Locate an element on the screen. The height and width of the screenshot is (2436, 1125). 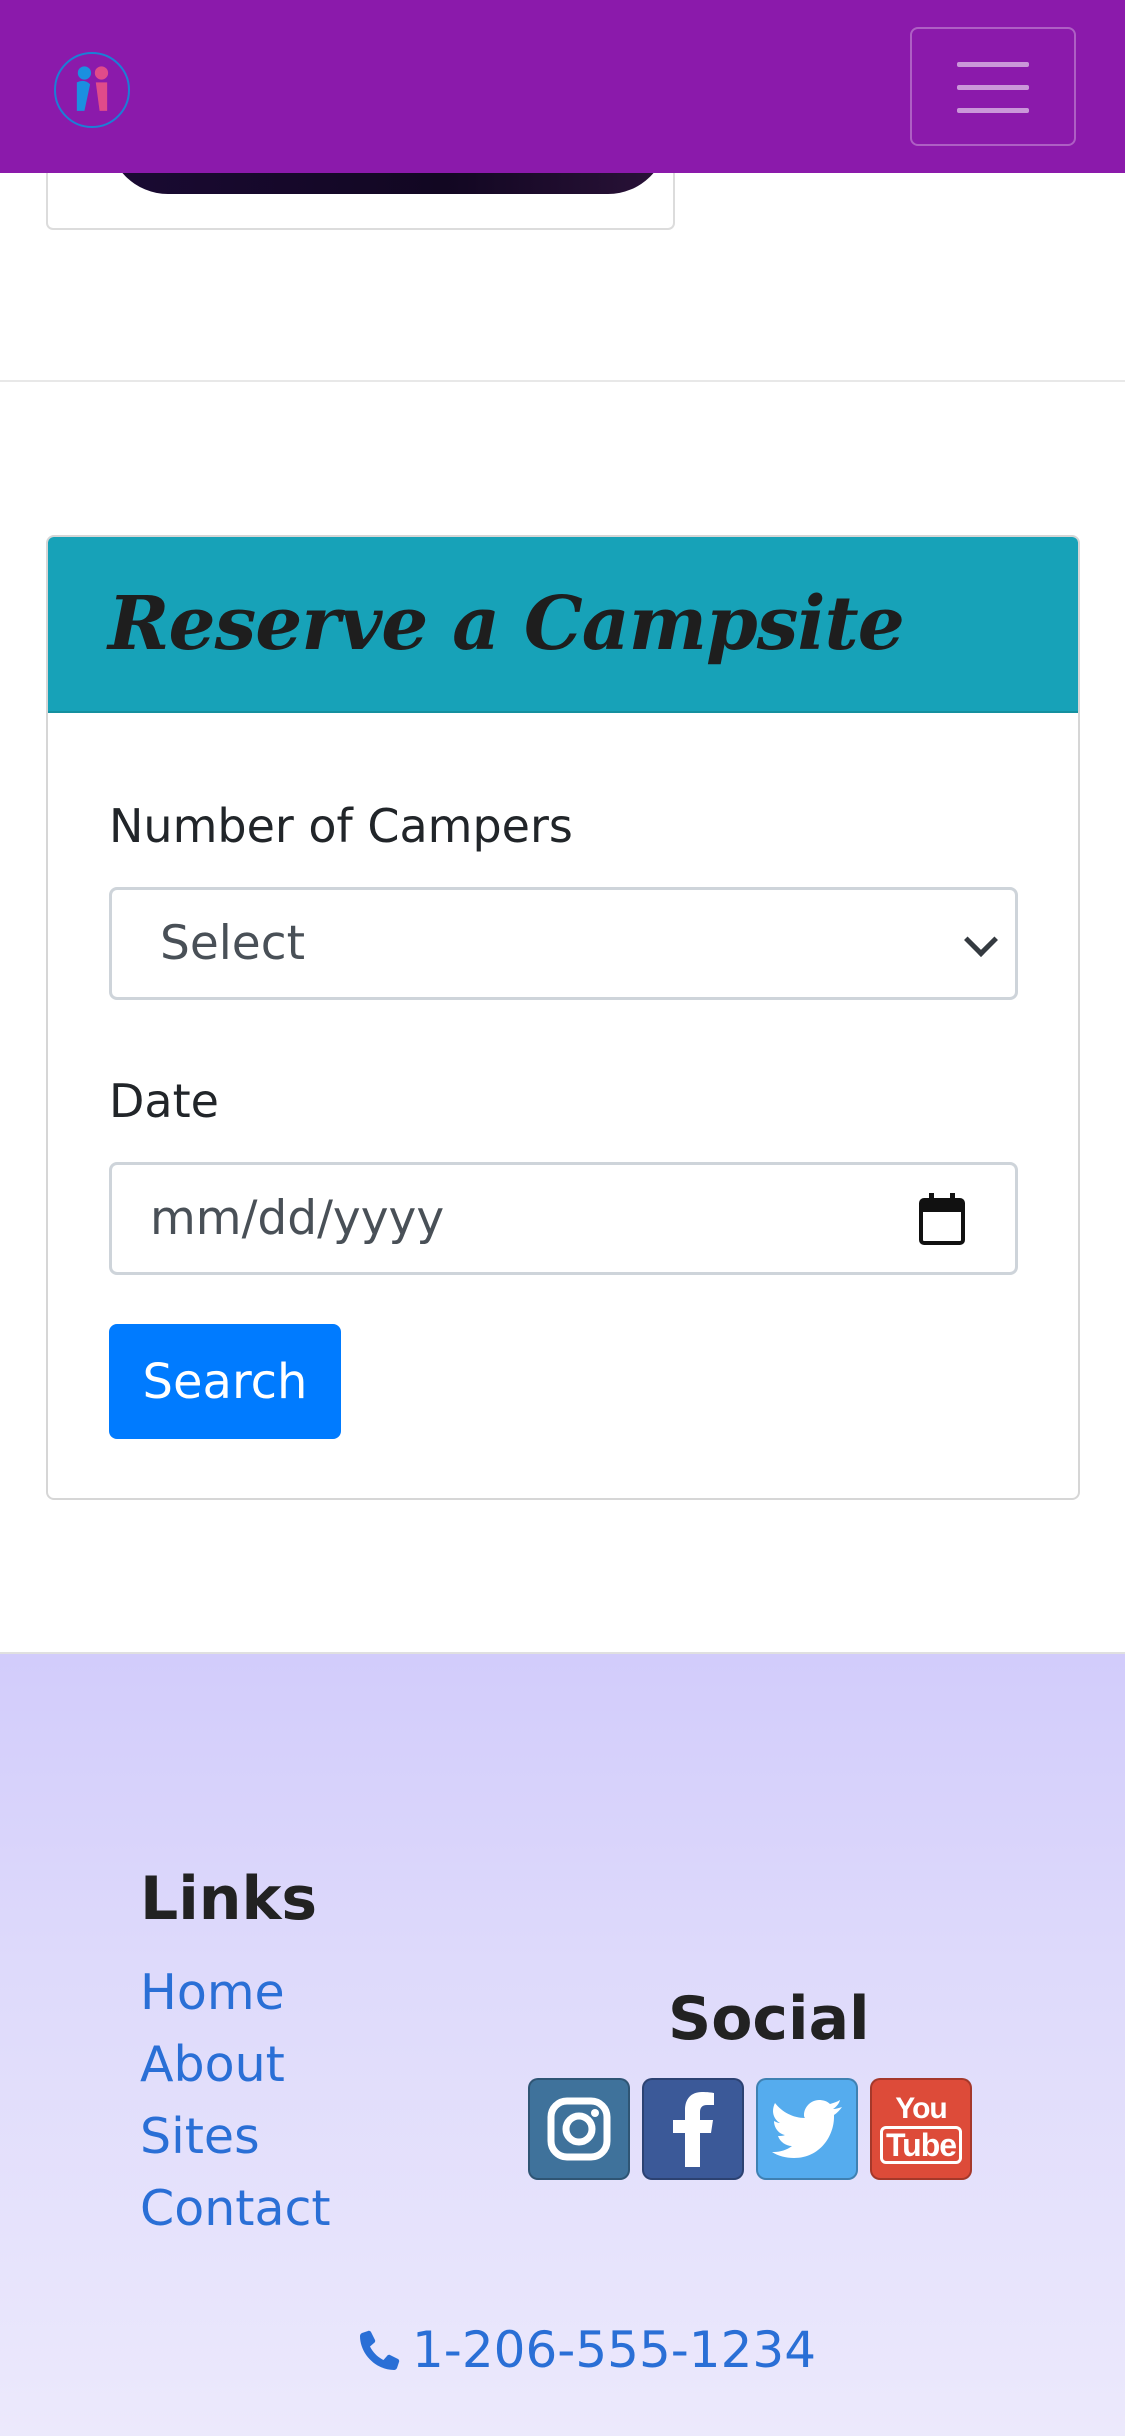
footer-link-sites: Sites is located at coordinates (200, 2136).